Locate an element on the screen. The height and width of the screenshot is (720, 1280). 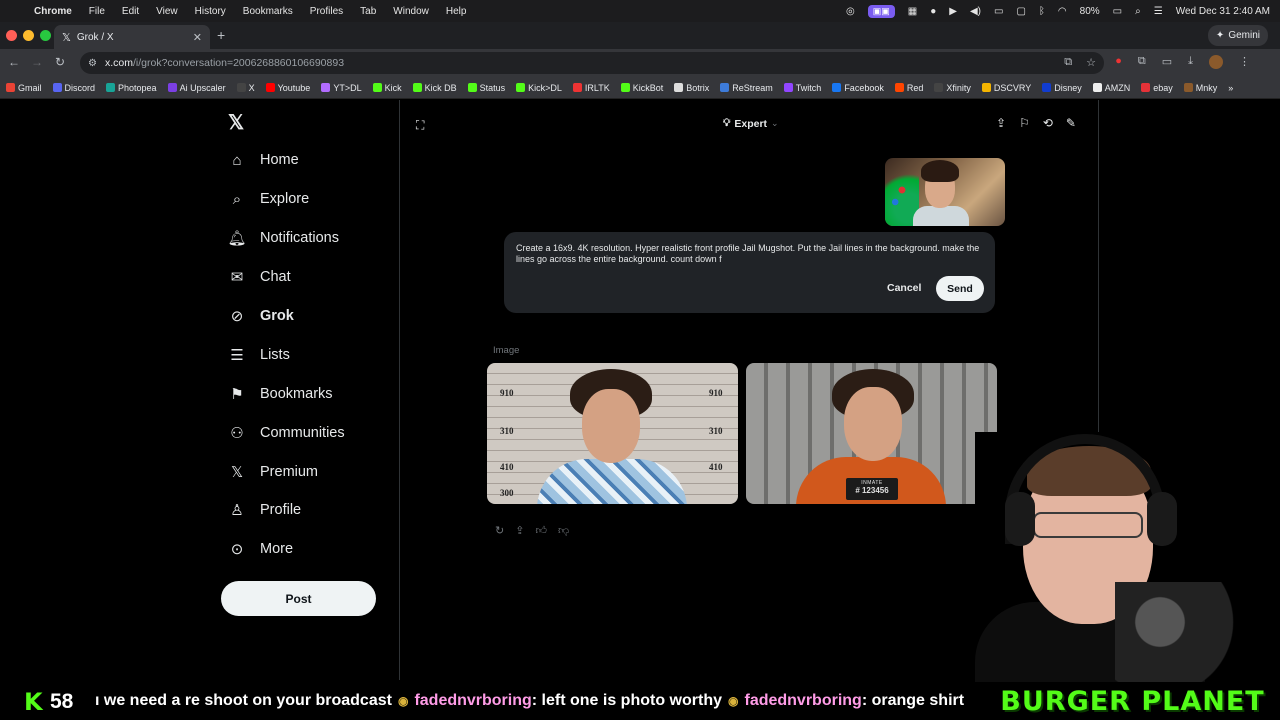
menu-edit: Edit is located at coordinates (130, 11).